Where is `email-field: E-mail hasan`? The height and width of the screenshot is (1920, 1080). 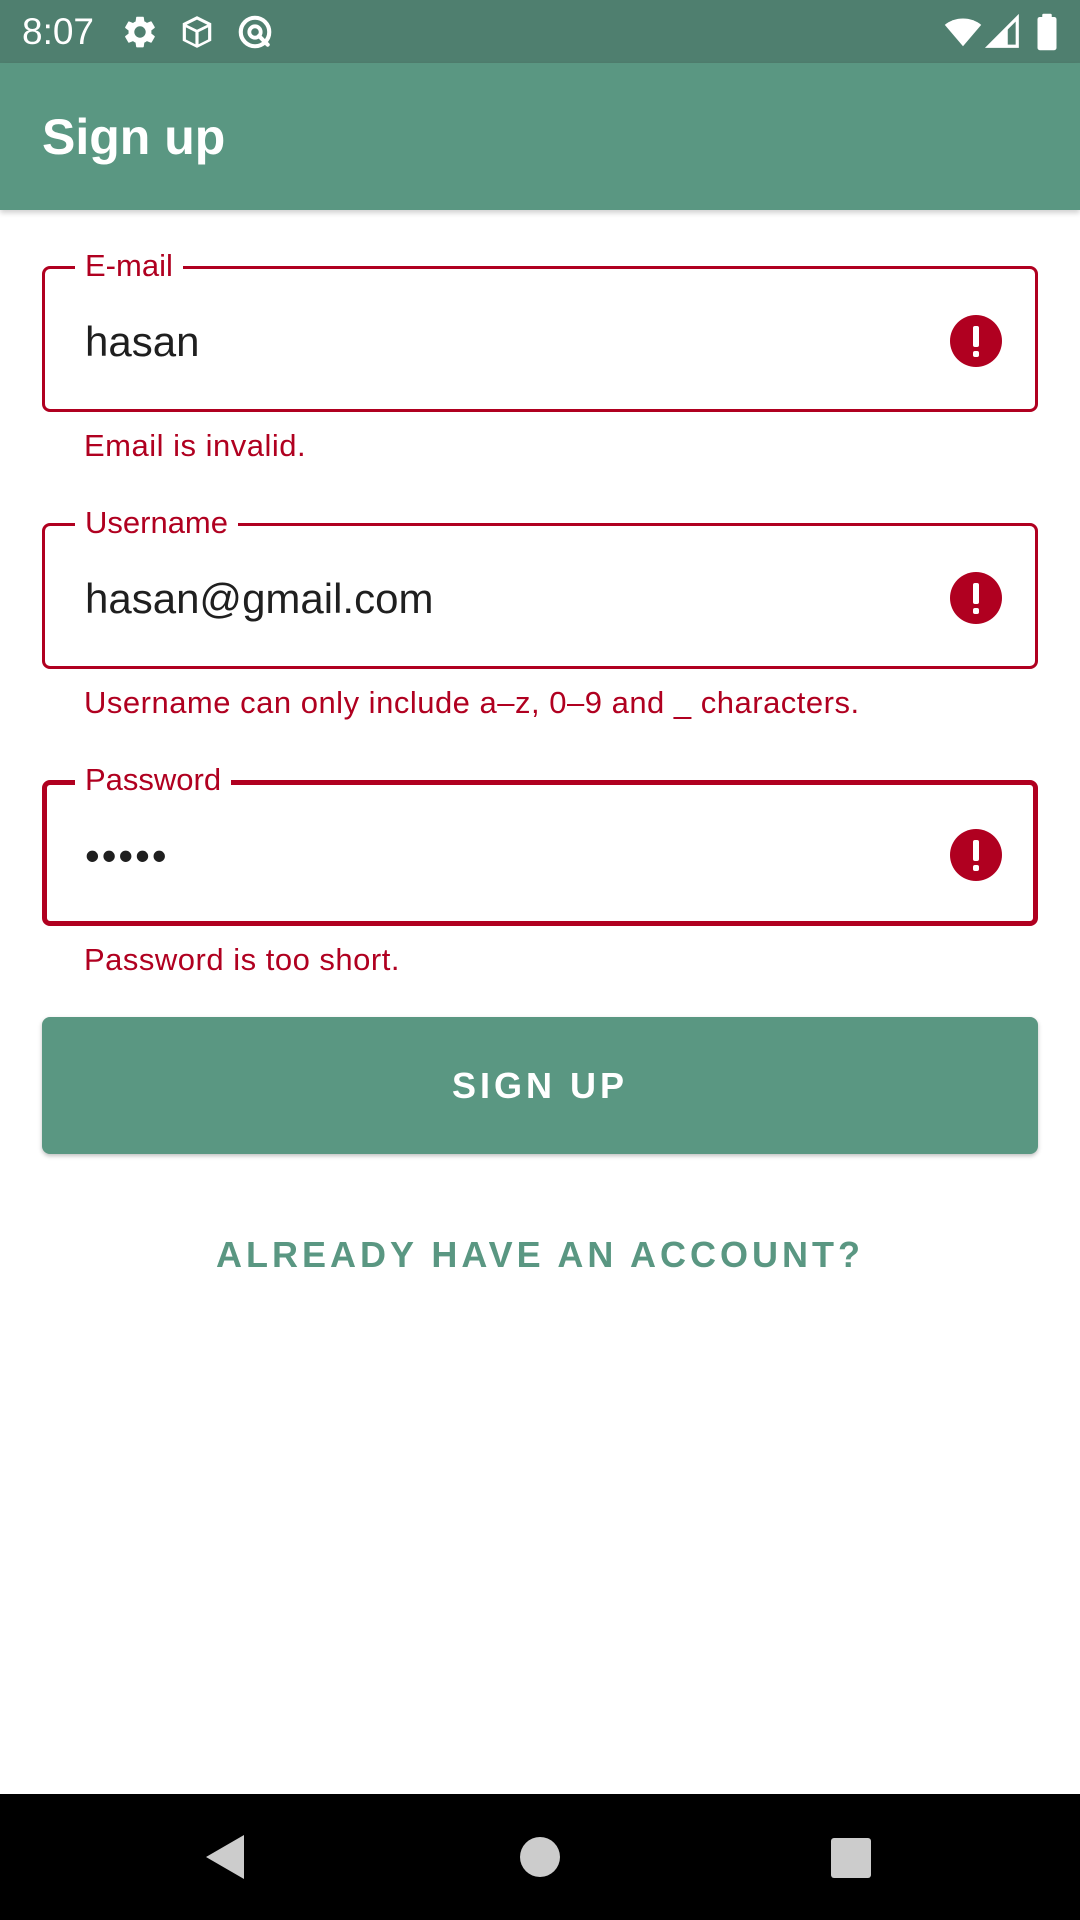
email-field: E-mail hasan is located at coordinates (540, 329).